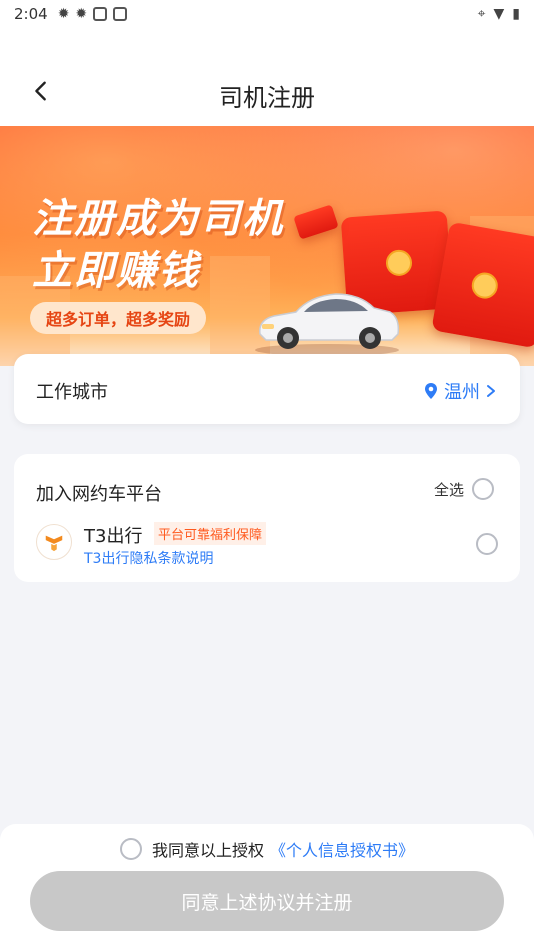 The height and width of the screenshot is (950, 534). Describe the element at coordinates (100, 14) in the screenshot. I see `a-icon` at that location.